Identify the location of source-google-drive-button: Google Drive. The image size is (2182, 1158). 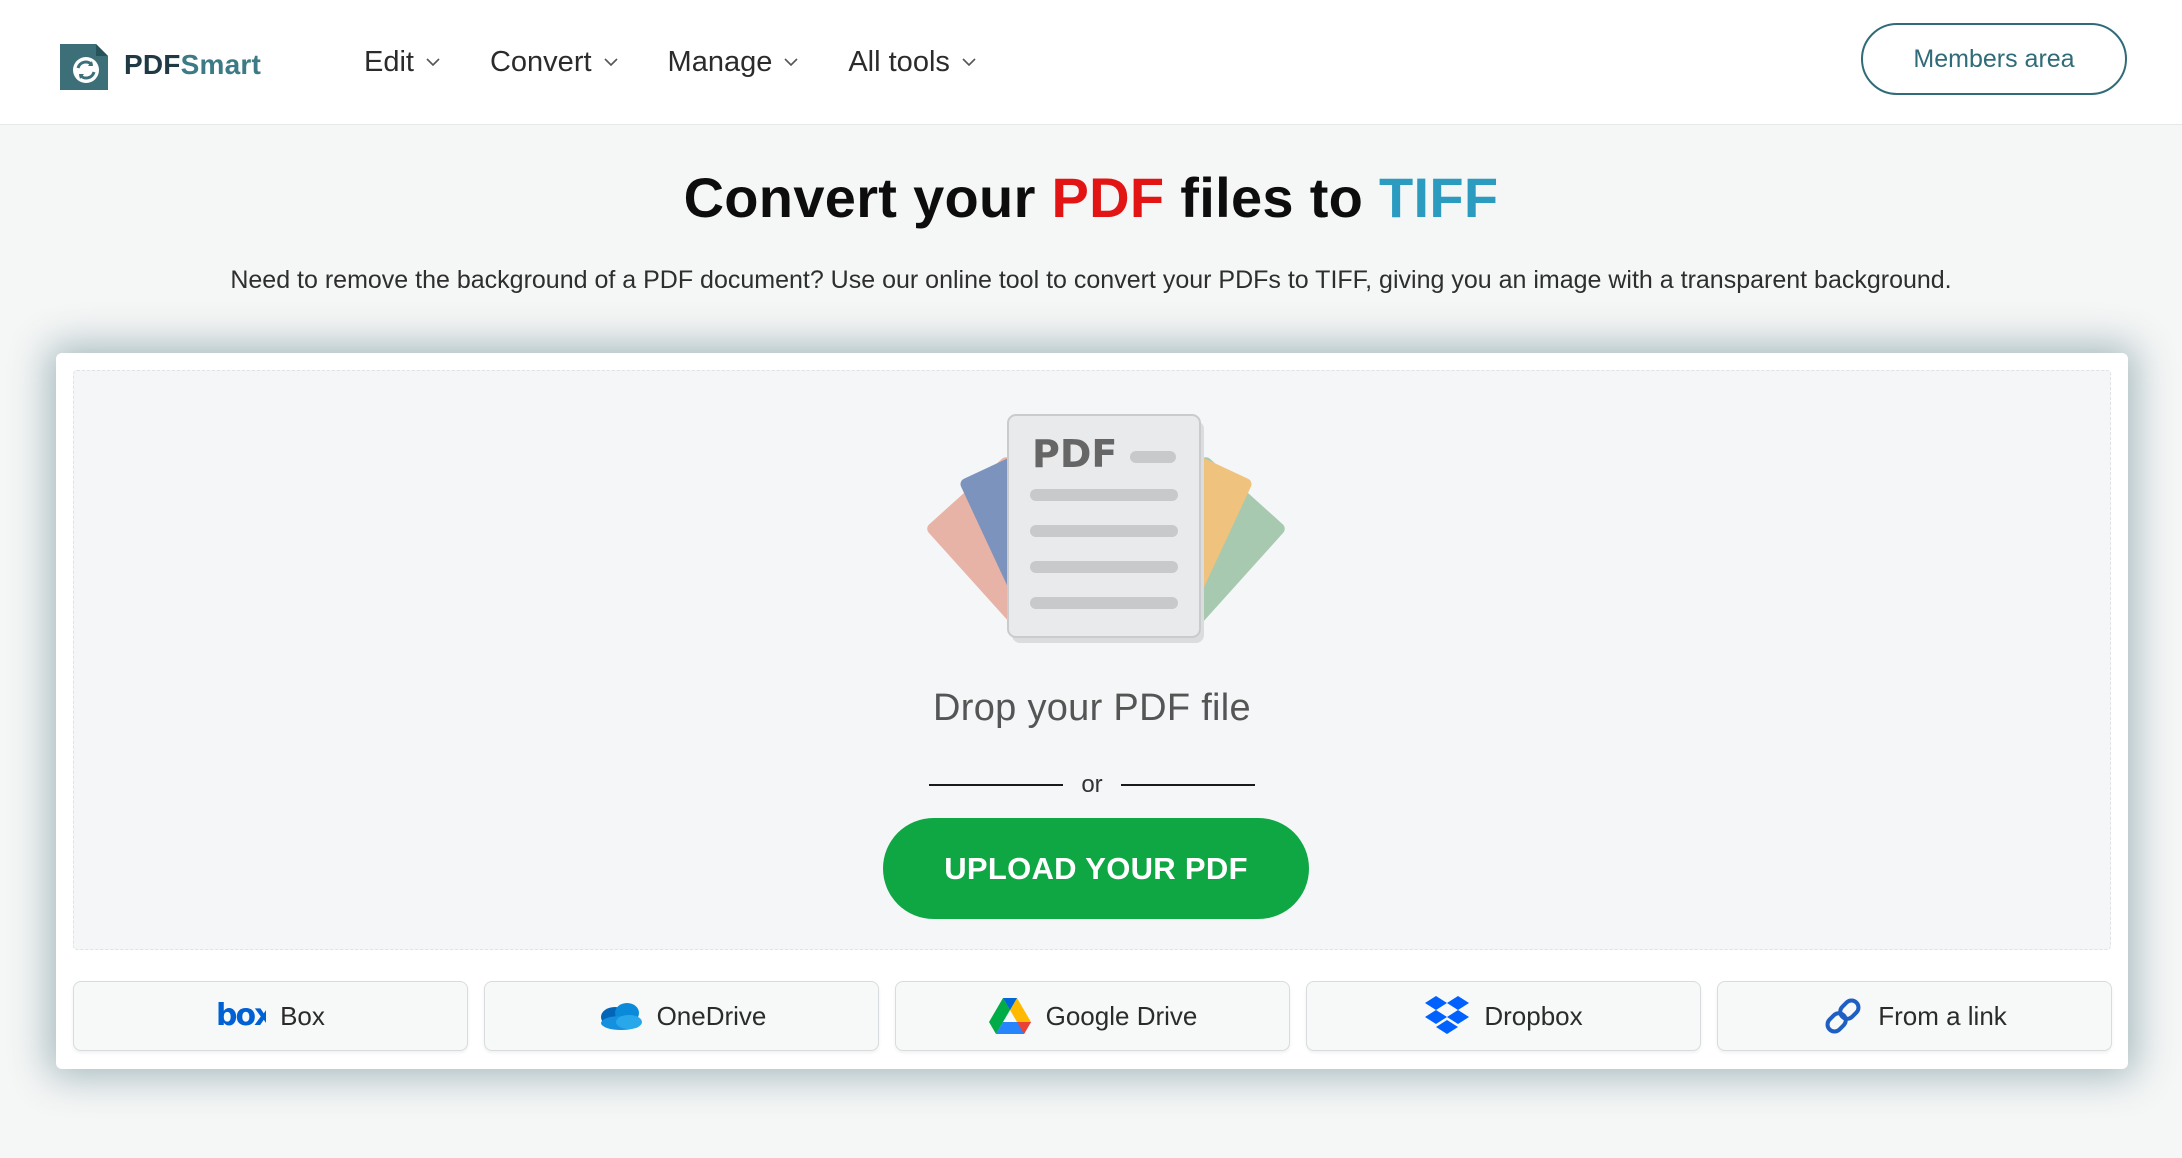
(1092, 1016).